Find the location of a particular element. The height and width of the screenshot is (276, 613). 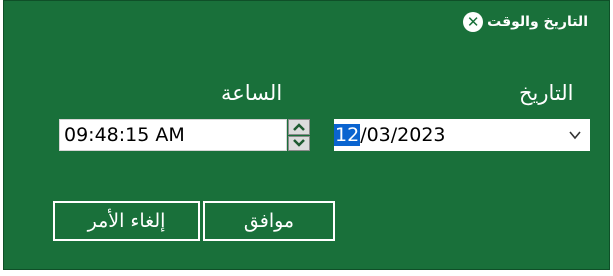

time-input: 09:48:15 AM is located at coordinates (173, 135).